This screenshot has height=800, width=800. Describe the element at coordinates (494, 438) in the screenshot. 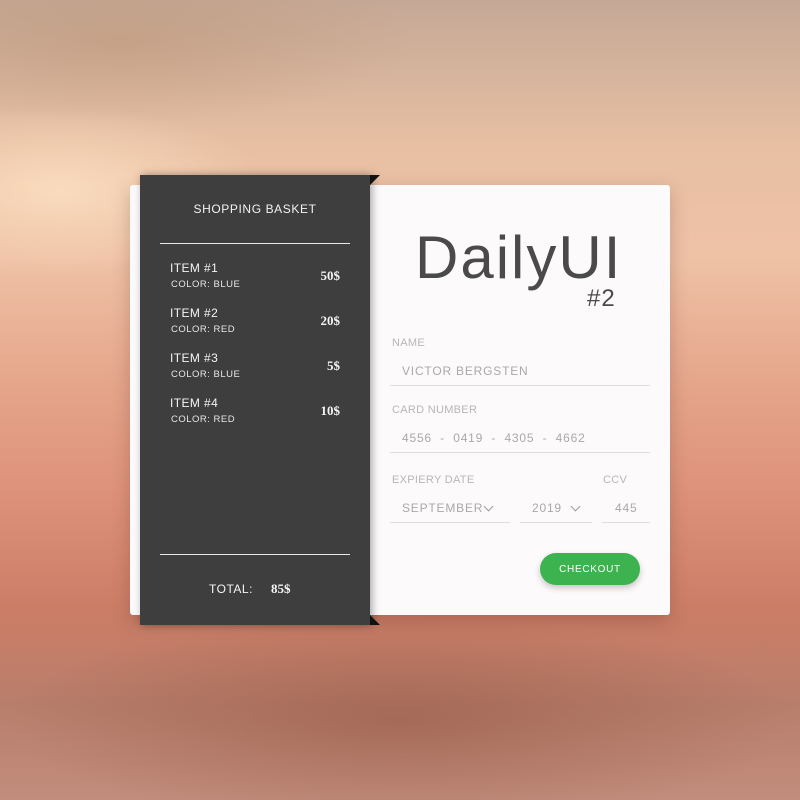

I see `card-number-input: 4556 - 0419 - 4305 - 4662` at that location.